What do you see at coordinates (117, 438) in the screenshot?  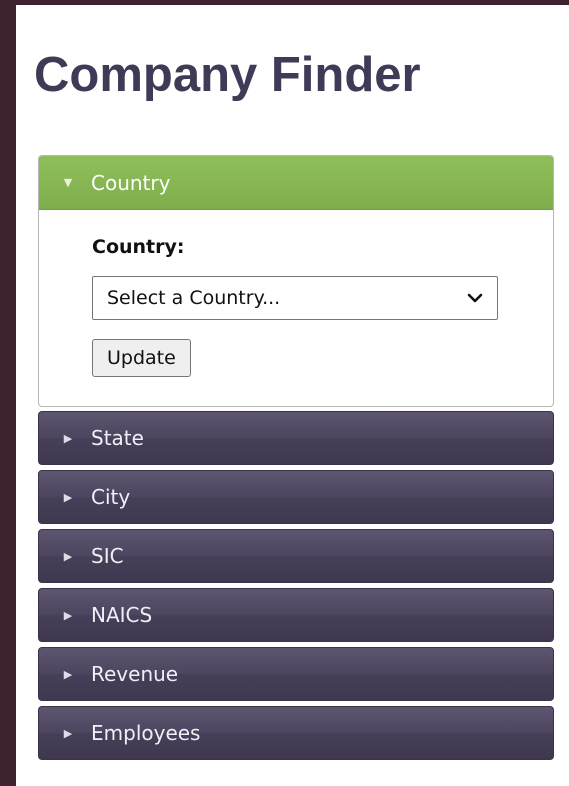 I see `accordion-header-label: State` at bounding box center [117, 438].